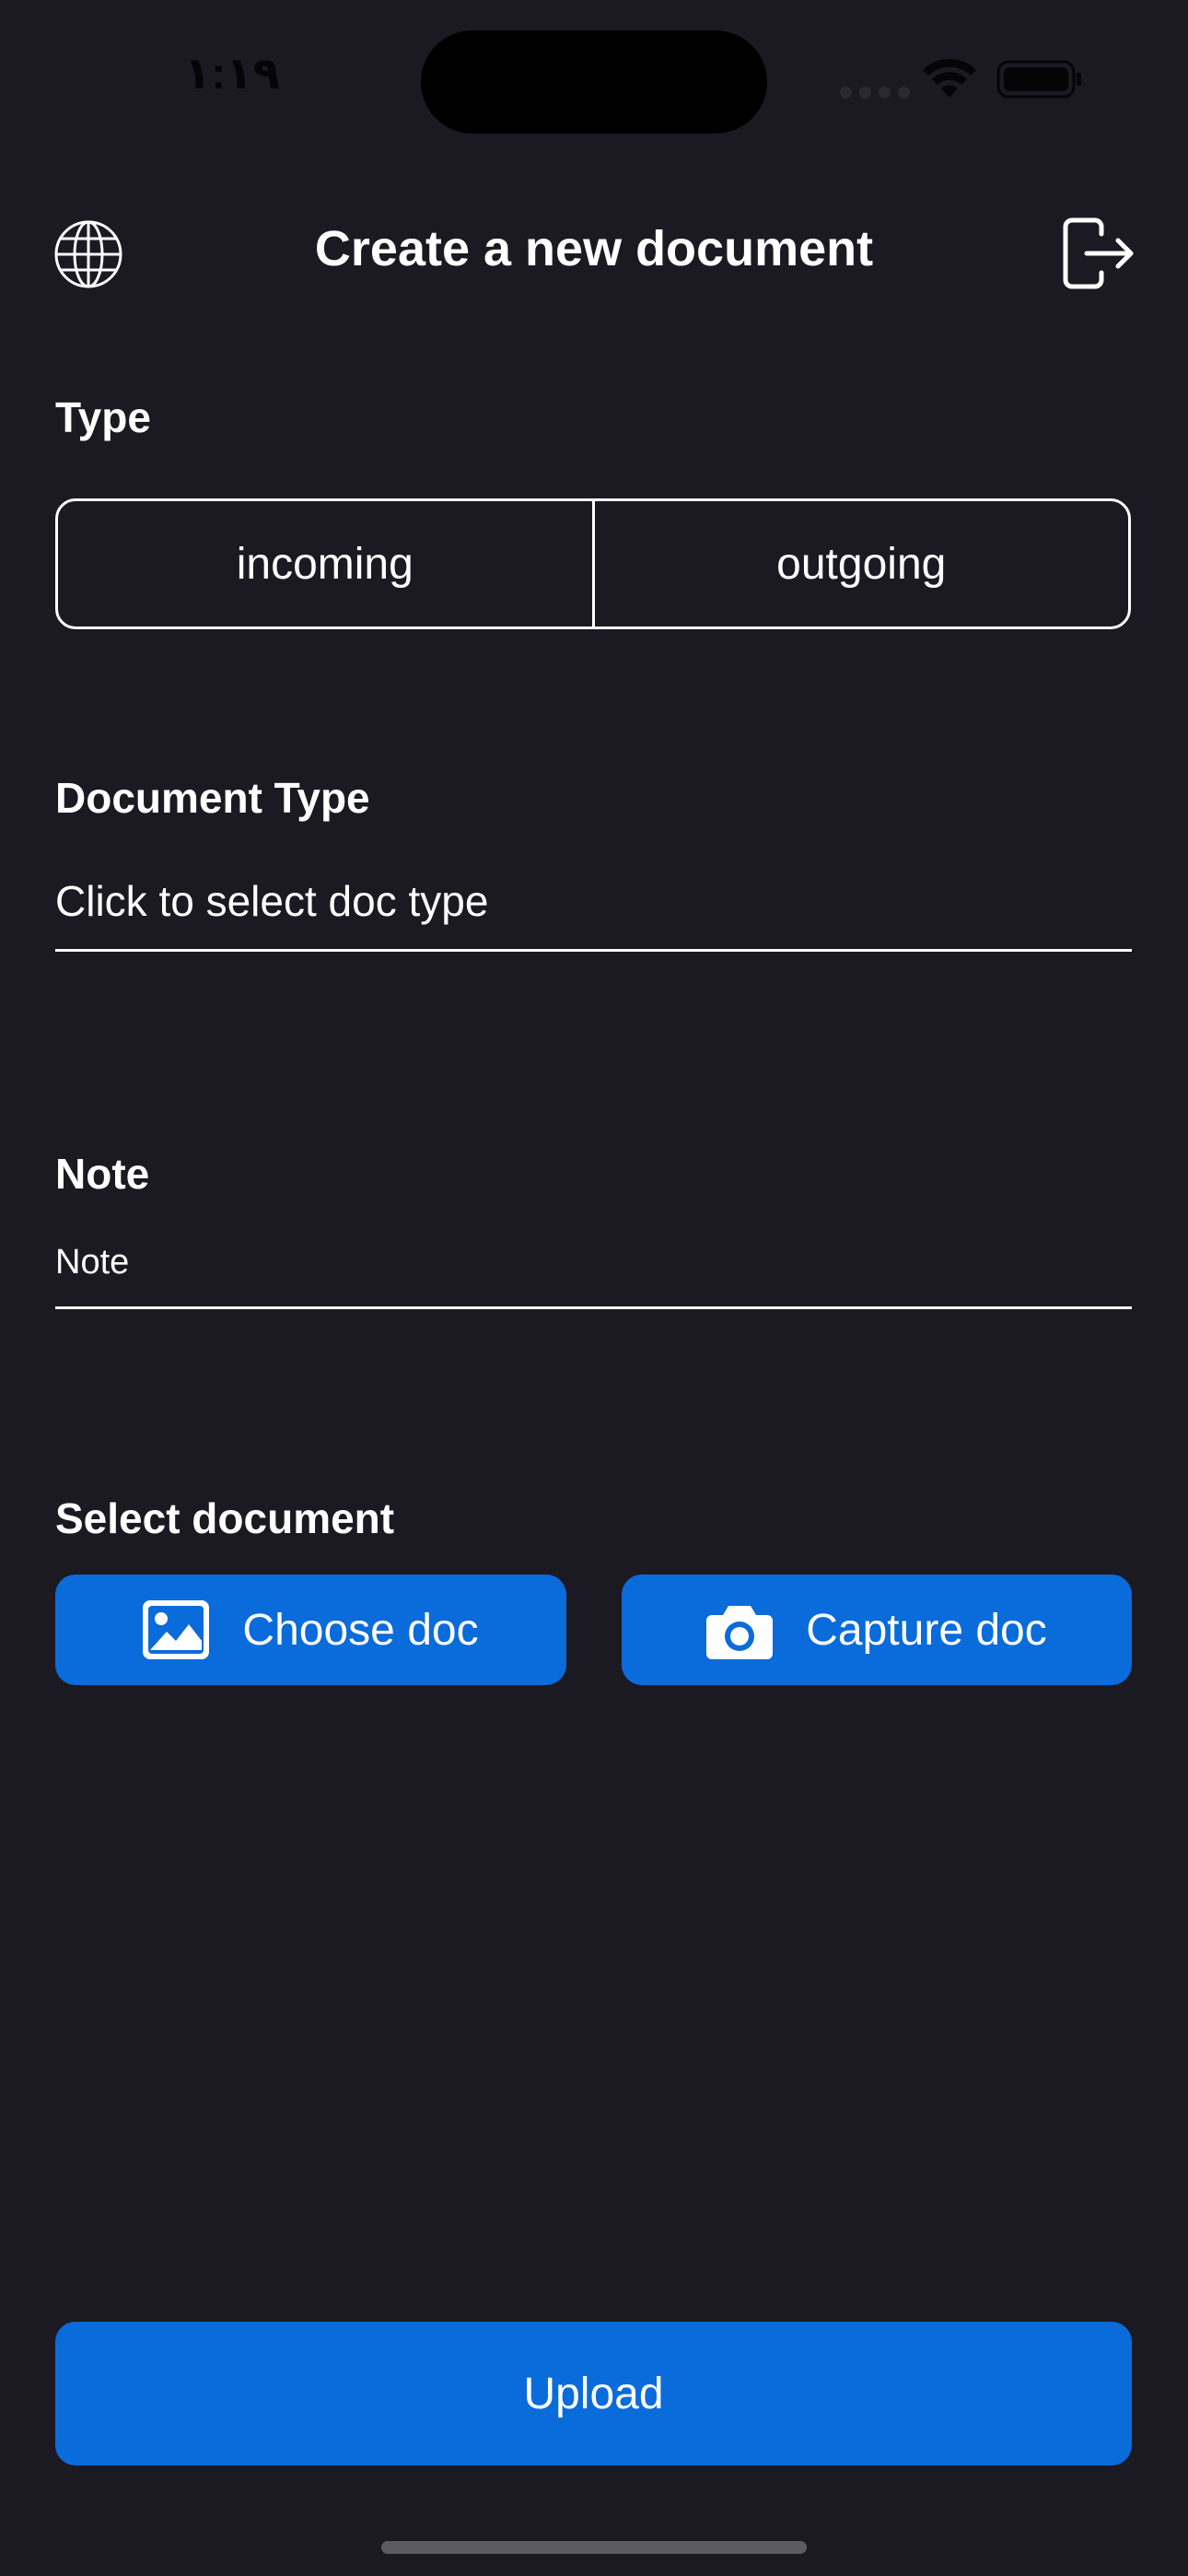 The width and height of the screenshot is (1188, 2576). I want to click on document-type-selector: Click to select doc type, so click(271, 901).